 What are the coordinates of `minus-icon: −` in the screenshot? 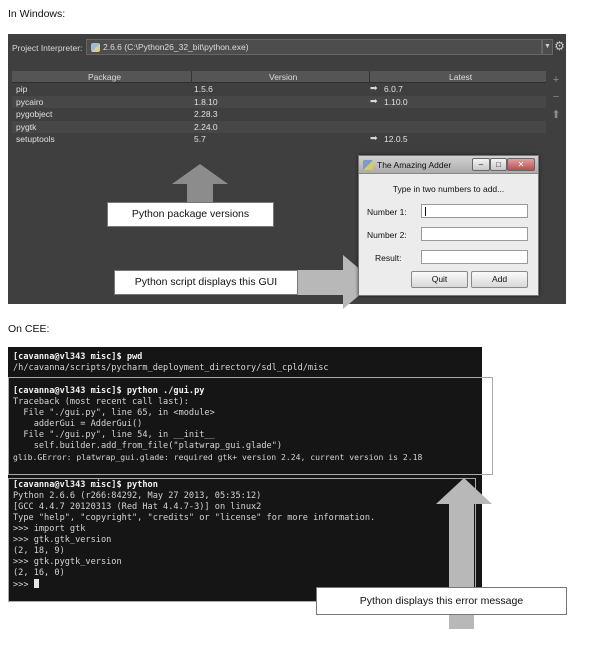 It's located at (556, 97).